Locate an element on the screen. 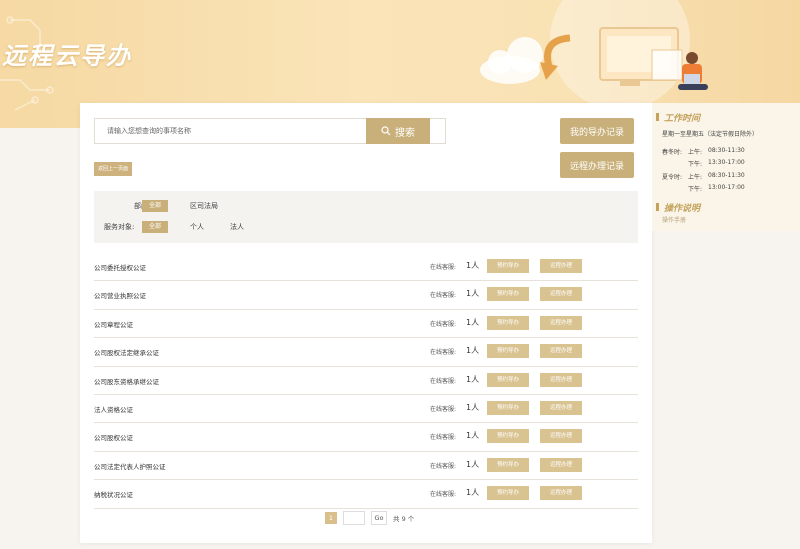  spring-pm-label: 下午: is located at coordinates (695, 164).